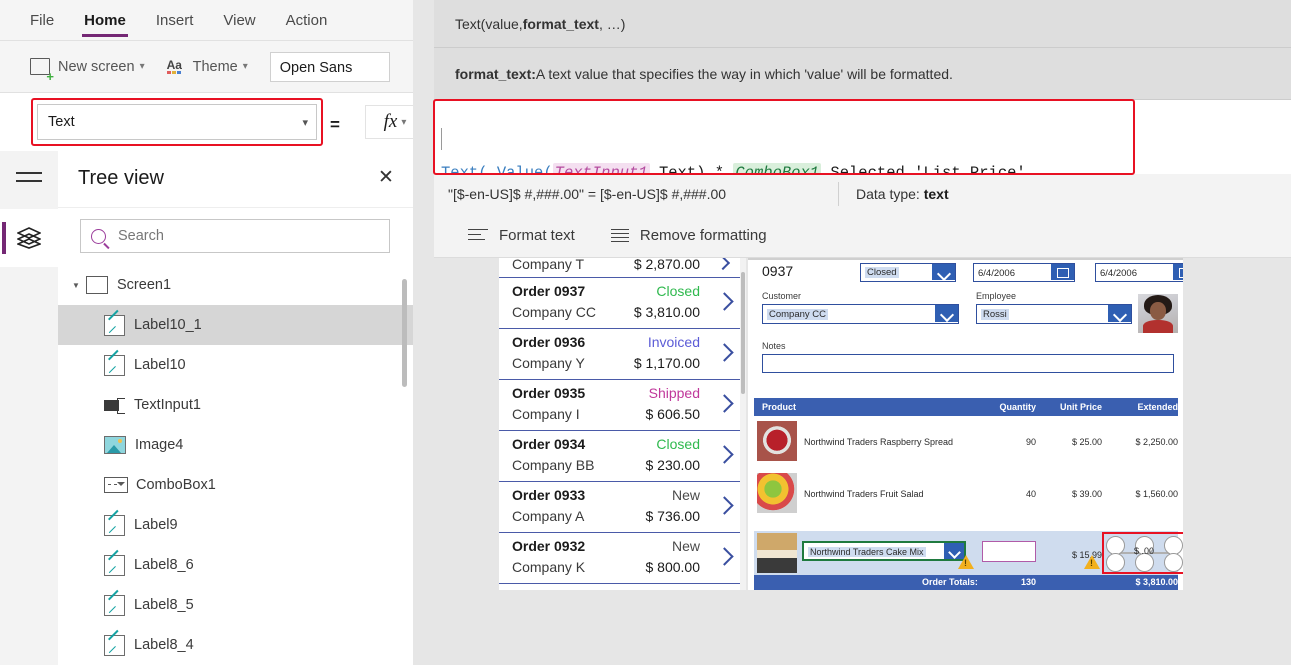 This screenshot has width=1291, height=665. I want to click on theme-button: Aa Theme ▾, so click(207, 66).